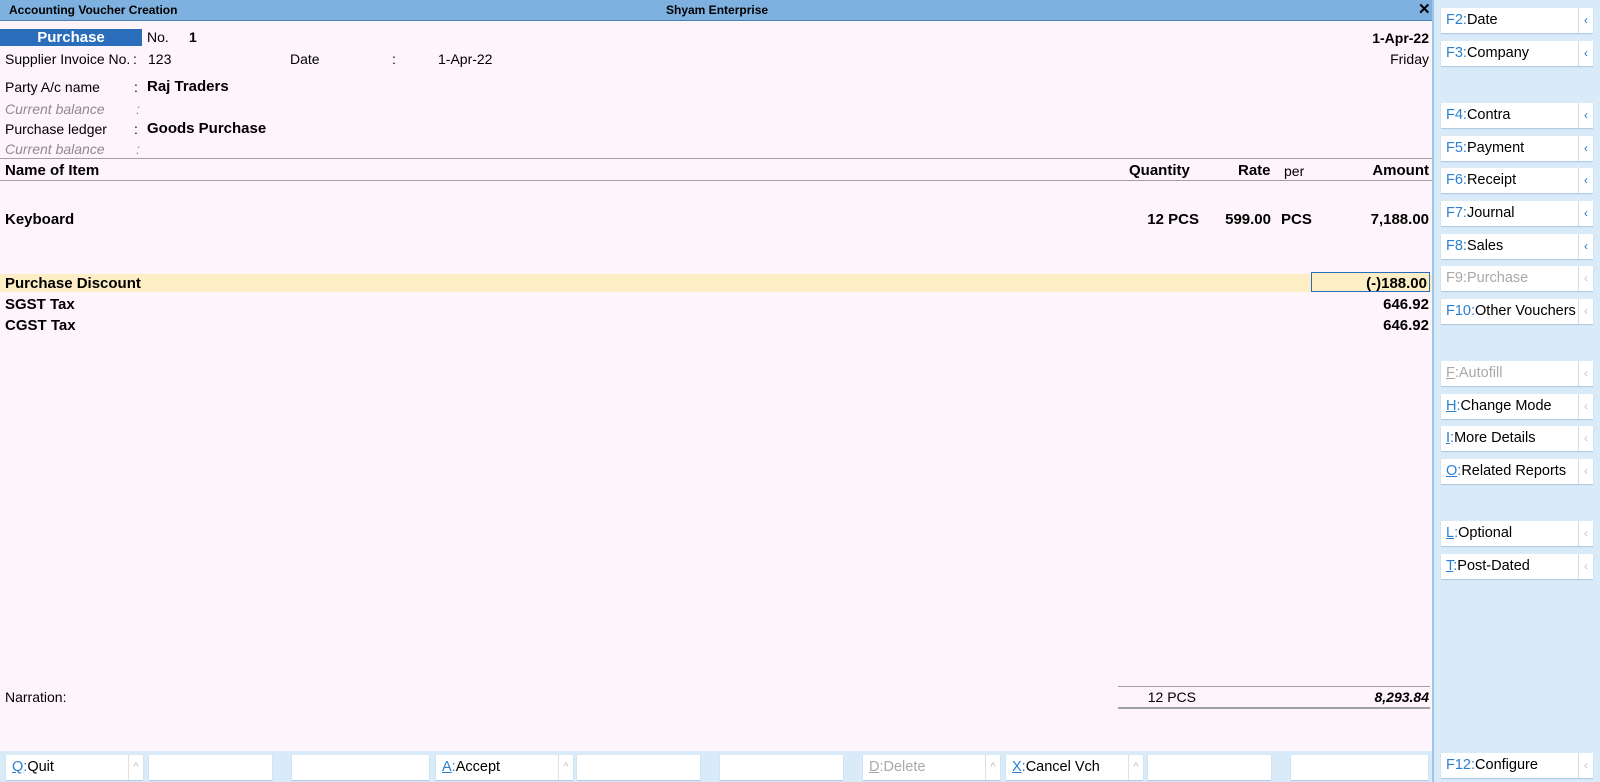 The image size is (1600, 782). What do you see at coordinates (18, 767) in the screenshot?
I see `quit-key: Q` at bounding box center [18, 767].